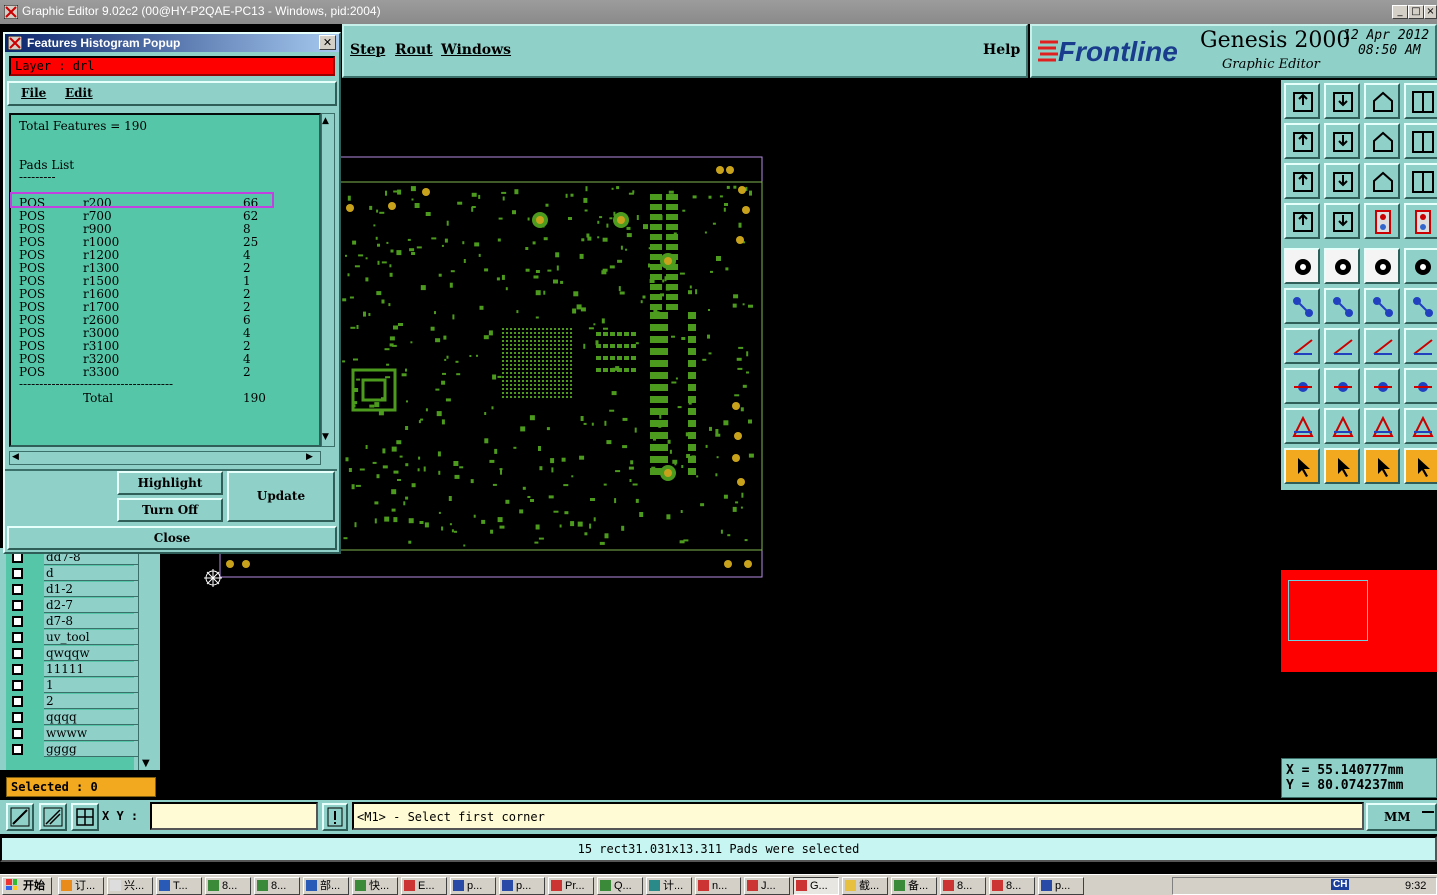 Image resolution: width=1437 pixels, height=895 pixels. What do you see at coordinates (1382, 101) in the screenshot?
I see `home-button` at bounding box center [1382, 101].